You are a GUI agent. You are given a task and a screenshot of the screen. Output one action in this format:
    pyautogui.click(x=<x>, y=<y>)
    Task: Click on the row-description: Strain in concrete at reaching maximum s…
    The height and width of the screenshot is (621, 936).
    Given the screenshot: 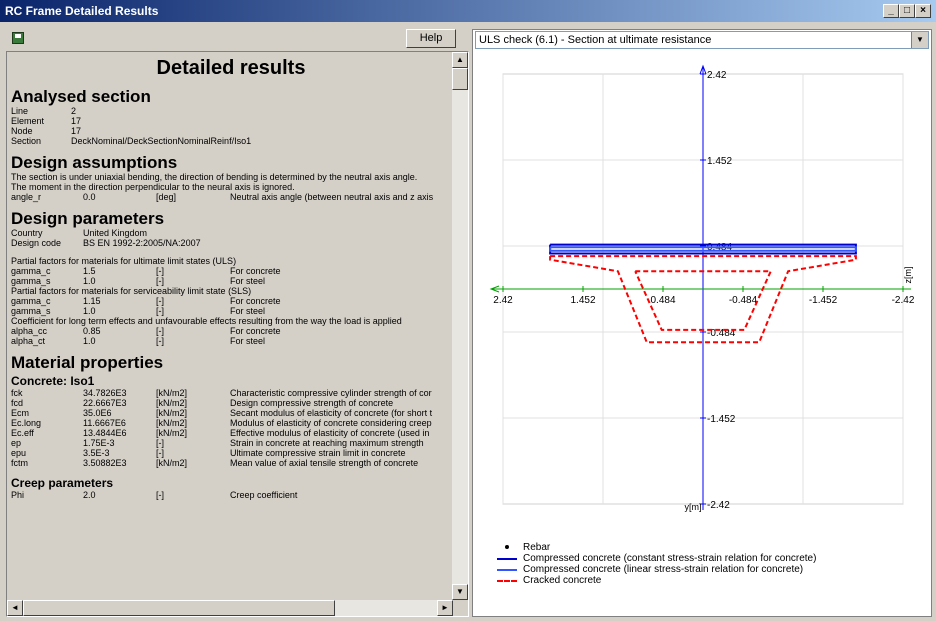 What is the action you would take?
    pyautogui.click(x=327, y=443)
    